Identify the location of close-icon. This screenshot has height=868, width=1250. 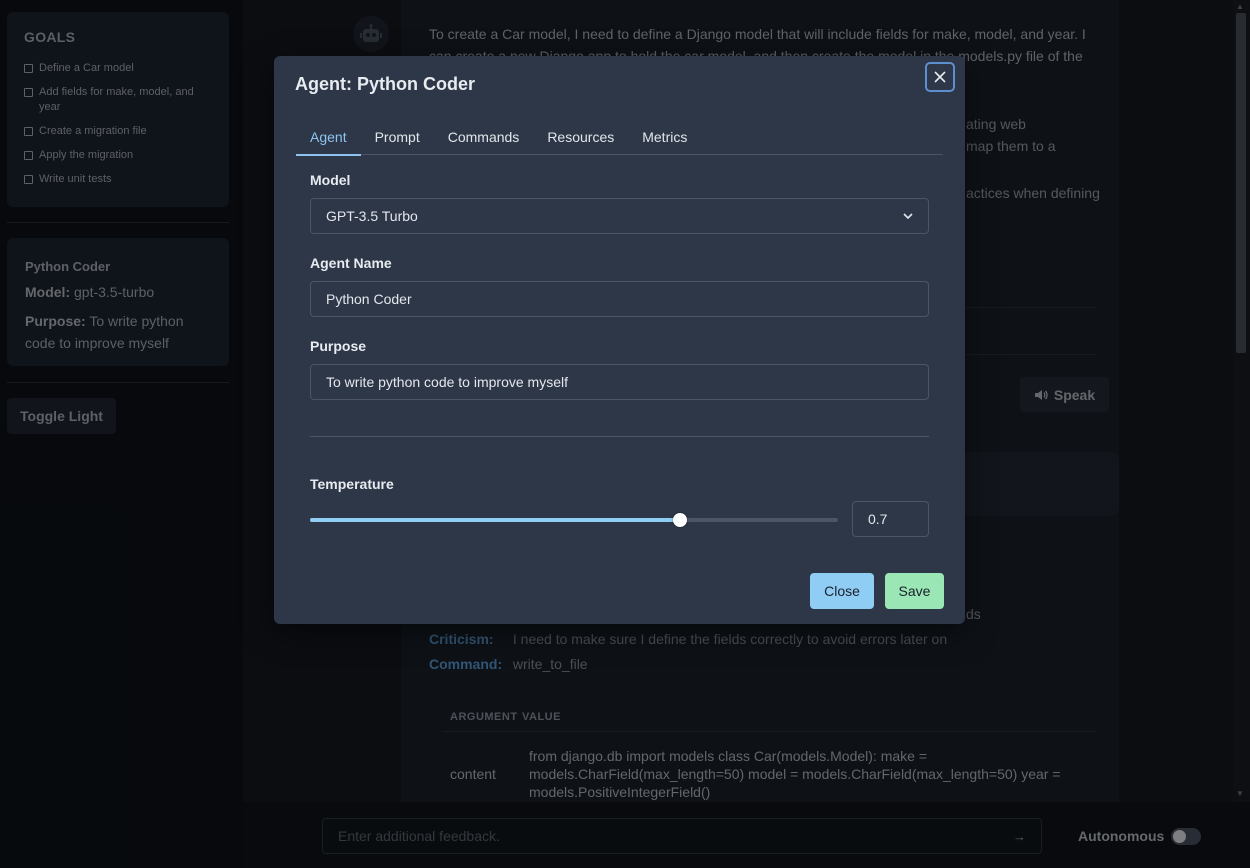
(940, 77).